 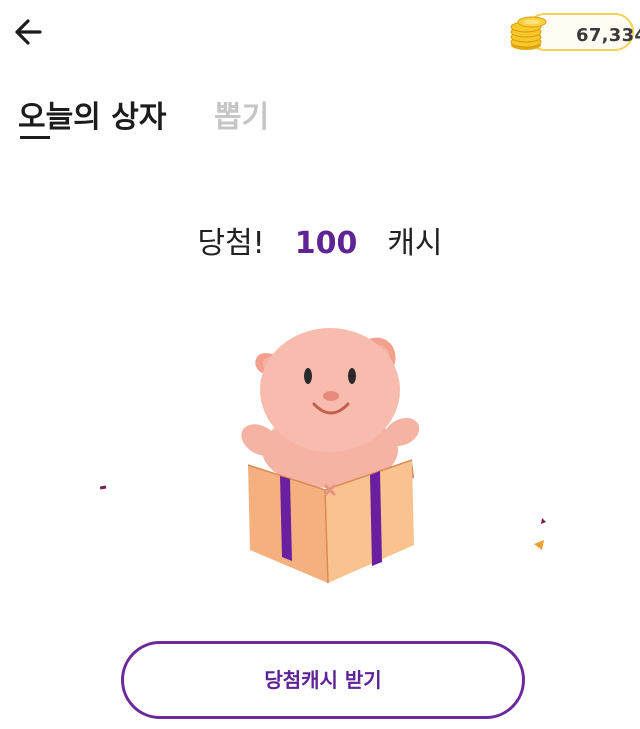 What do you see at coordinates (608, 35) in the screenshot?
I see `coin-balance-value: 67,334` at bounding box center [608, 35].